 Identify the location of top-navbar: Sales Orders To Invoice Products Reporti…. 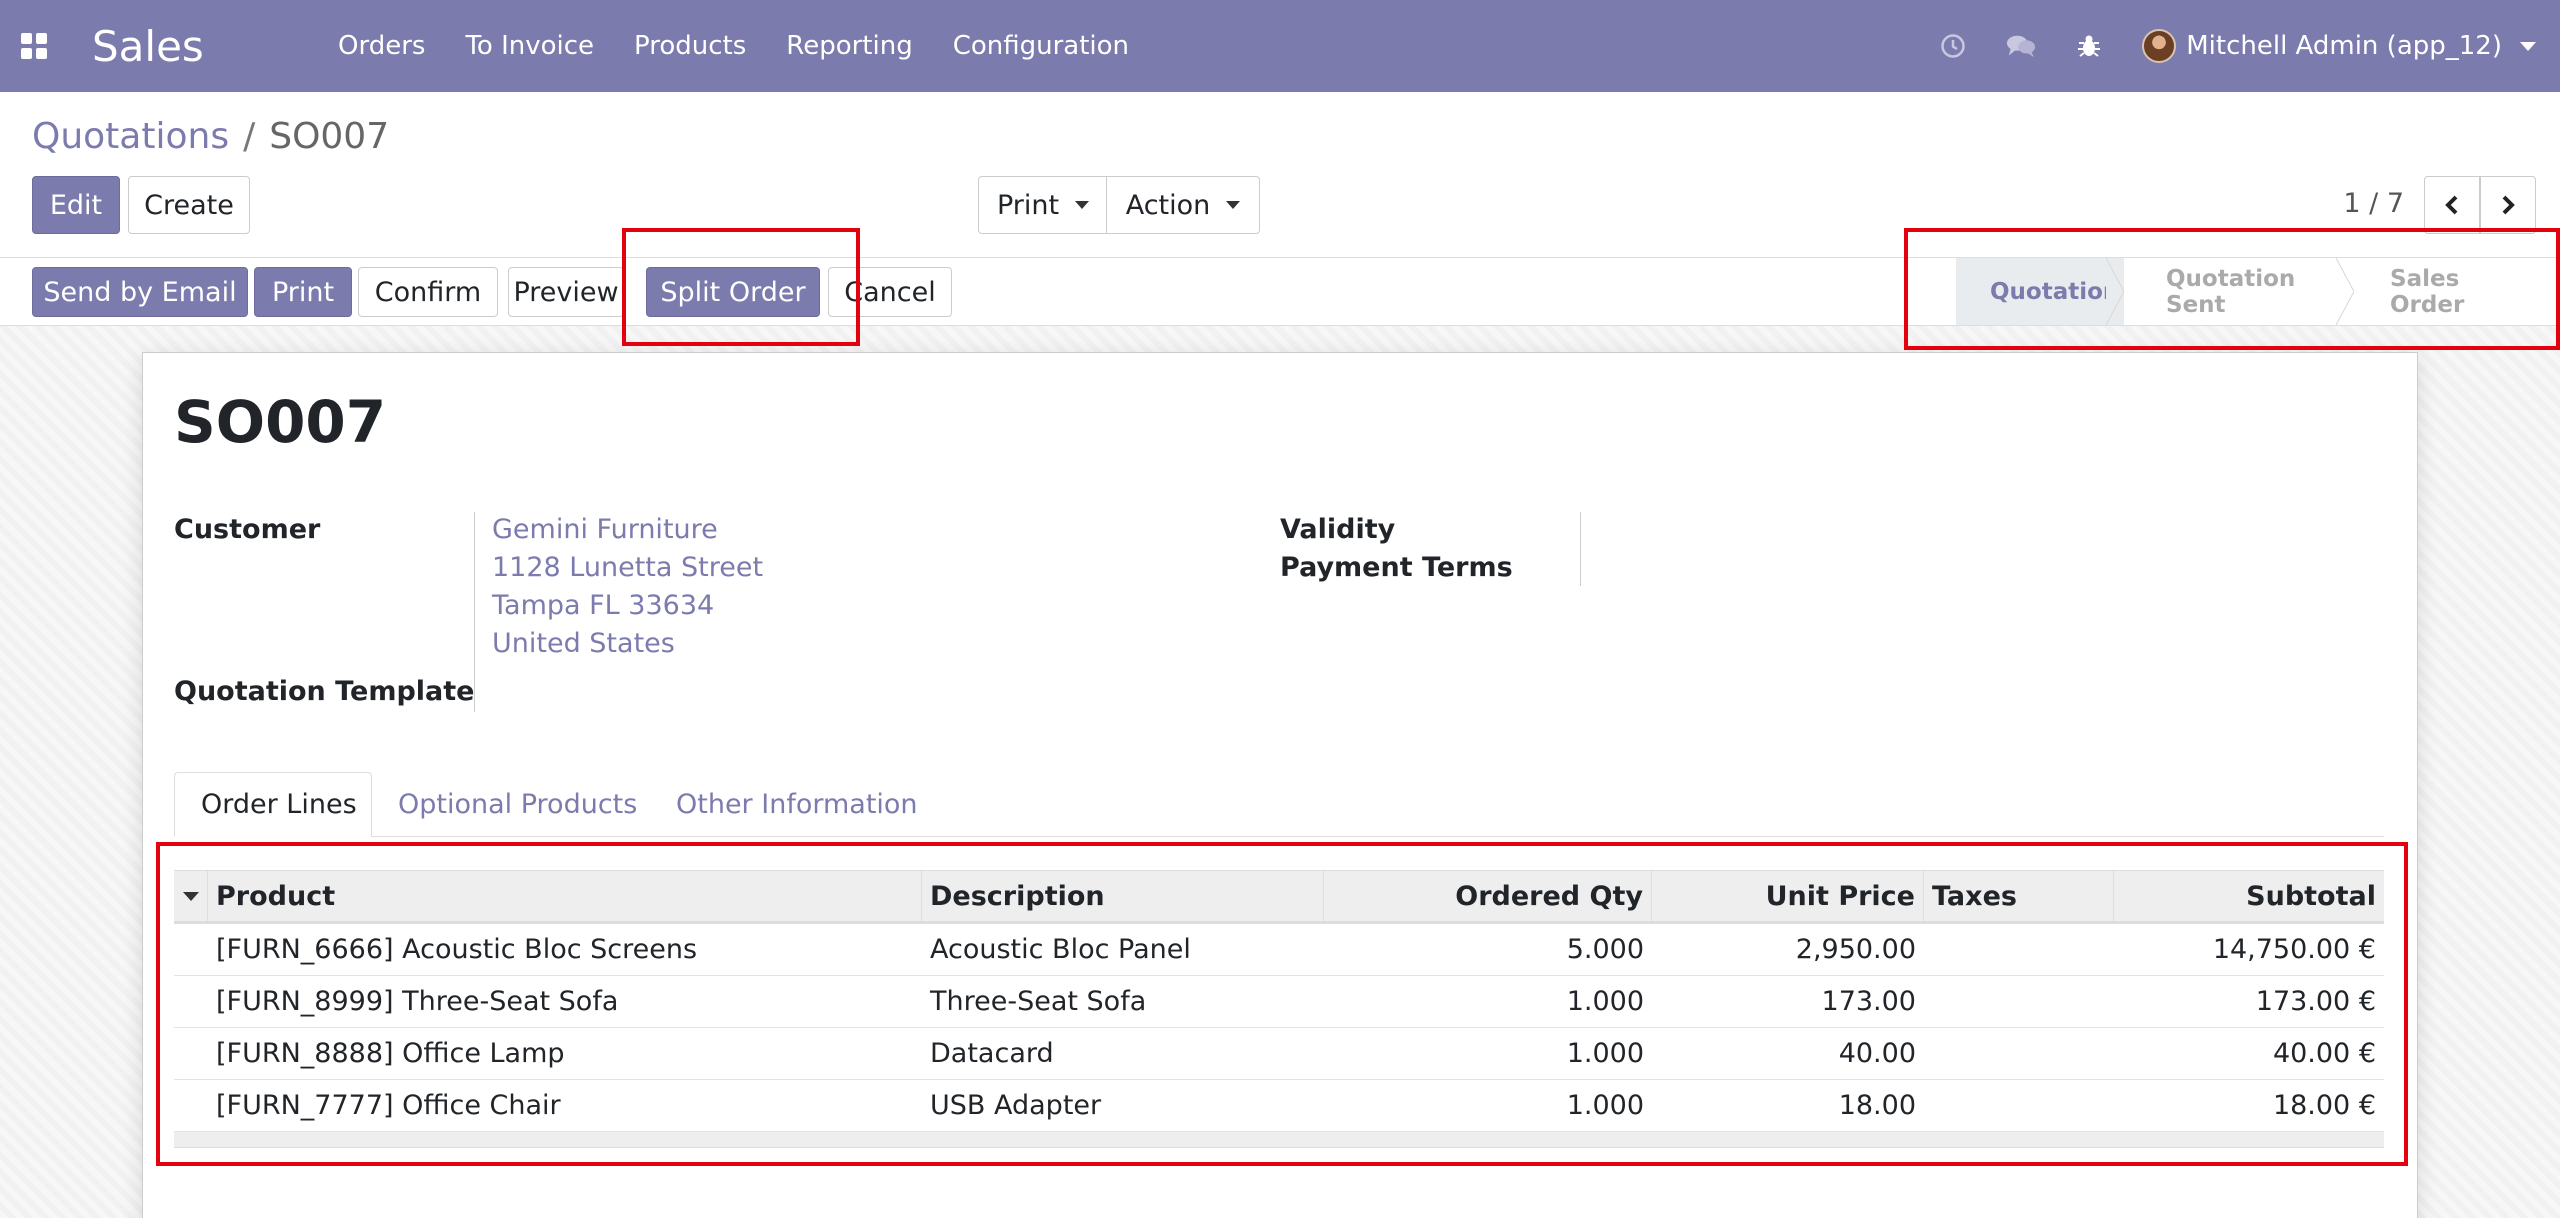
(1280, 46).